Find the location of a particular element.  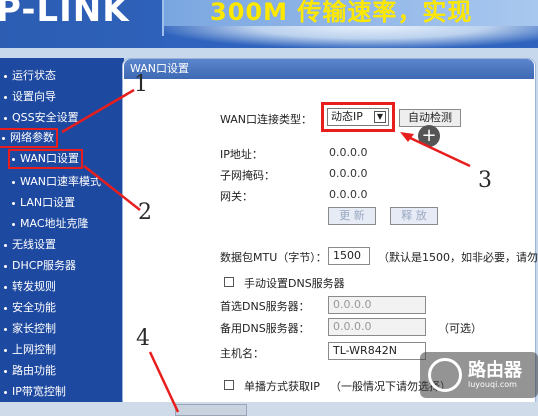

watermark-subtitle: luyouqi.com is located at coordinates (492, 384).